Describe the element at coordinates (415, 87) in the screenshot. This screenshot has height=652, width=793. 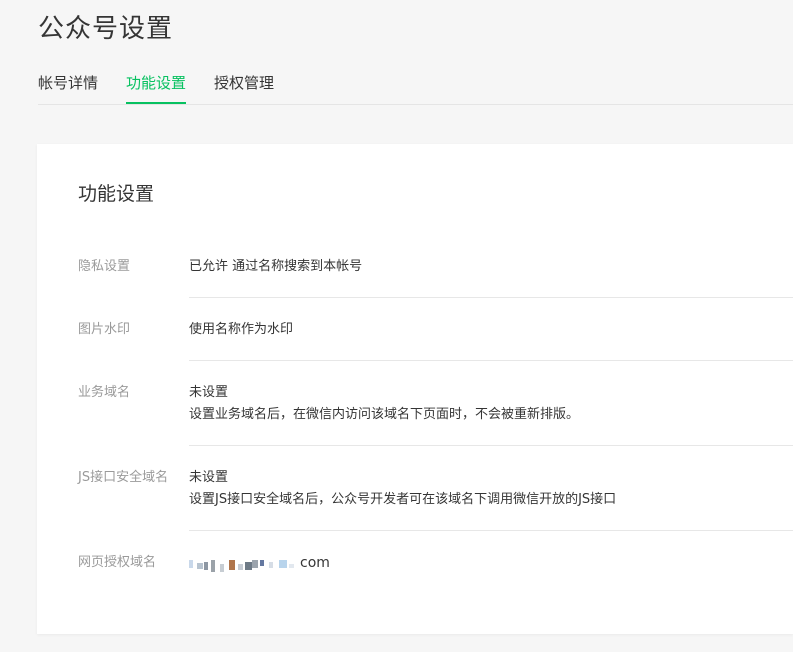
I see `tab-bar: 帐号详情 功能设置 授权管理` at that location.